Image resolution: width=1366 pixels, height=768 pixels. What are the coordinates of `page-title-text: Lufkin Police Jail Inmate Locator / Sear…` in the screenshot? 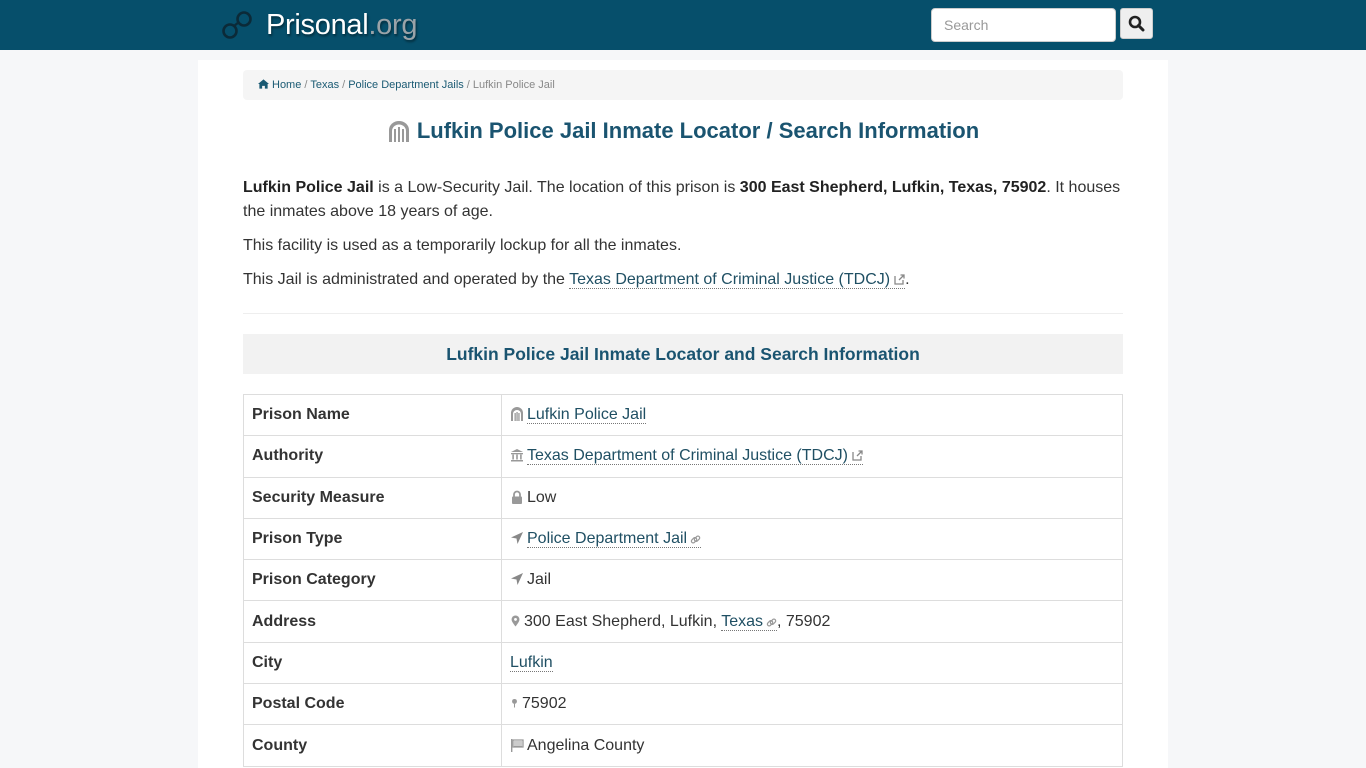 It's located at (698, 130).